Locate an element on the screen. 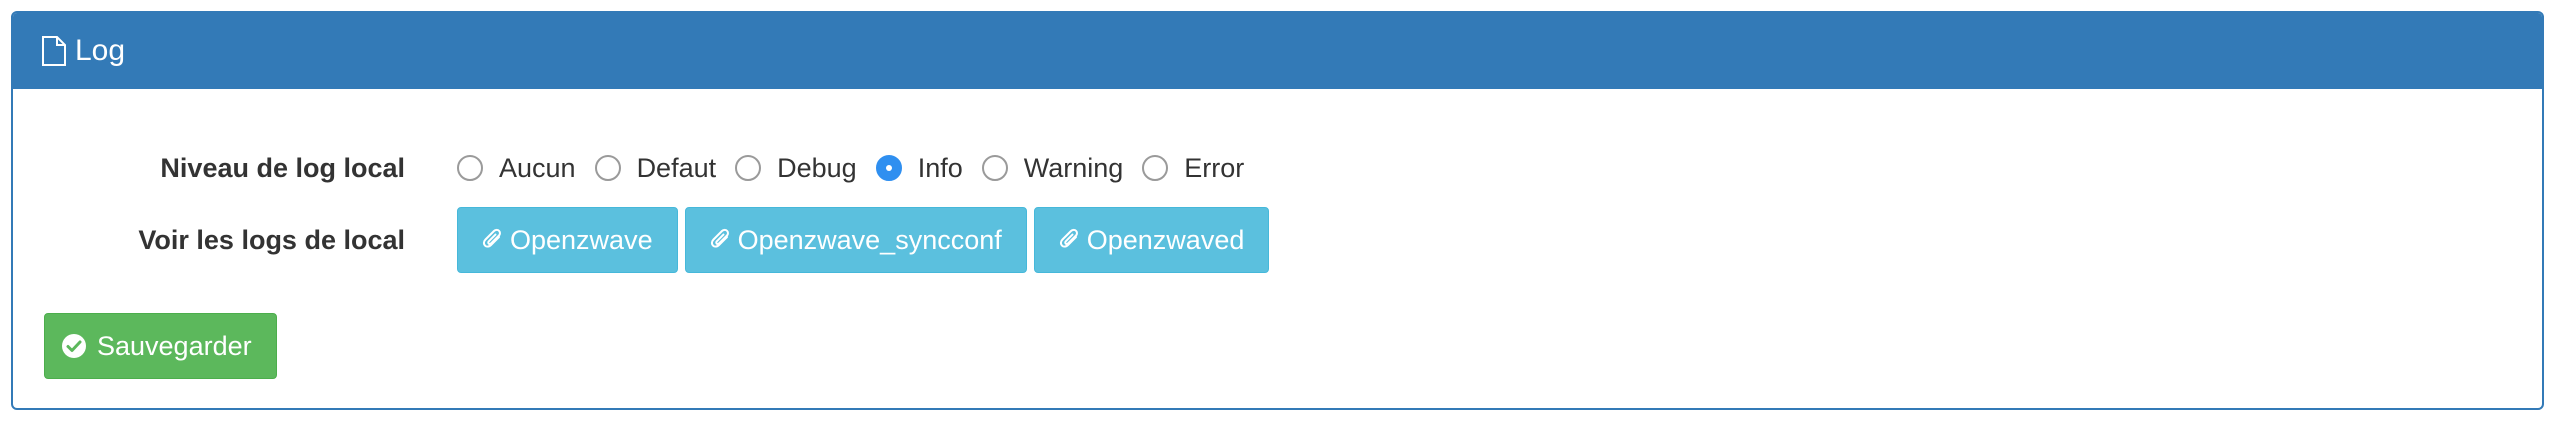 This screenshot has height=426, width=2558. save-button: Sauvegarder is located at coordinates (160, 346).